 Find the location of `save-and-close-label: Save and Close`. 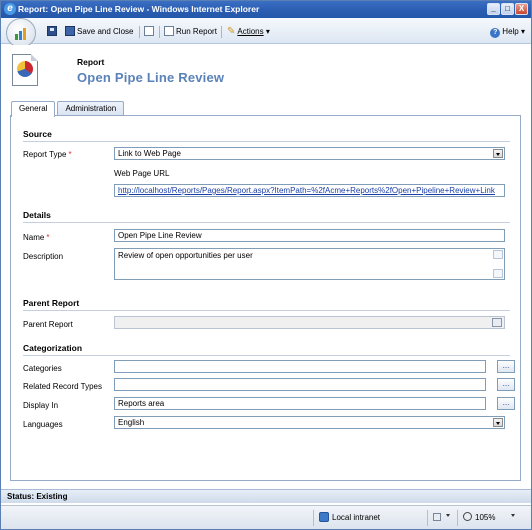

save-and-close-label: Save and Close is located at coordinates (105, 31).